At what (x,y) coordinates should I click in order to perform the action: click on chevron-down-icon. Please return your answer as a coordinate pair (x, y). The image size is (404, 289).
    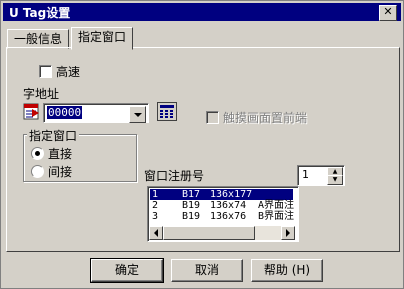
    Looking at the image, I should click on (137, 114).